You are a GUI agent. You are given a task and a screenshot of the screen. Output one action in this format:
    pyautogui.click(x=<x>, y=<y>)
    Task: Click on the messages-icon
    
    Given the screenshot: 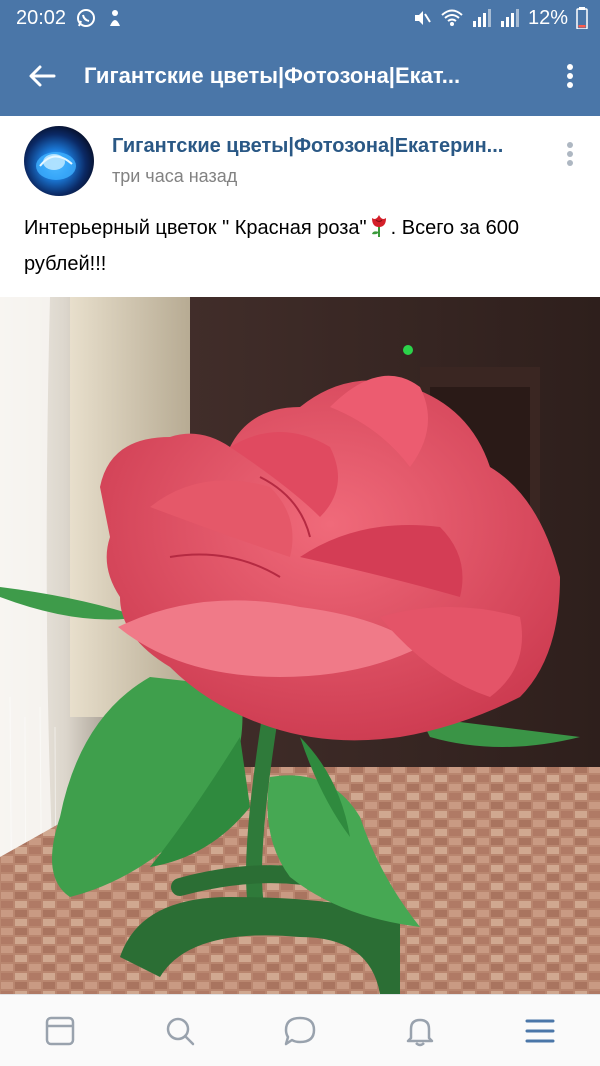 What is the action you would take?
    pyautogui.click(x=300, y=1030)
    